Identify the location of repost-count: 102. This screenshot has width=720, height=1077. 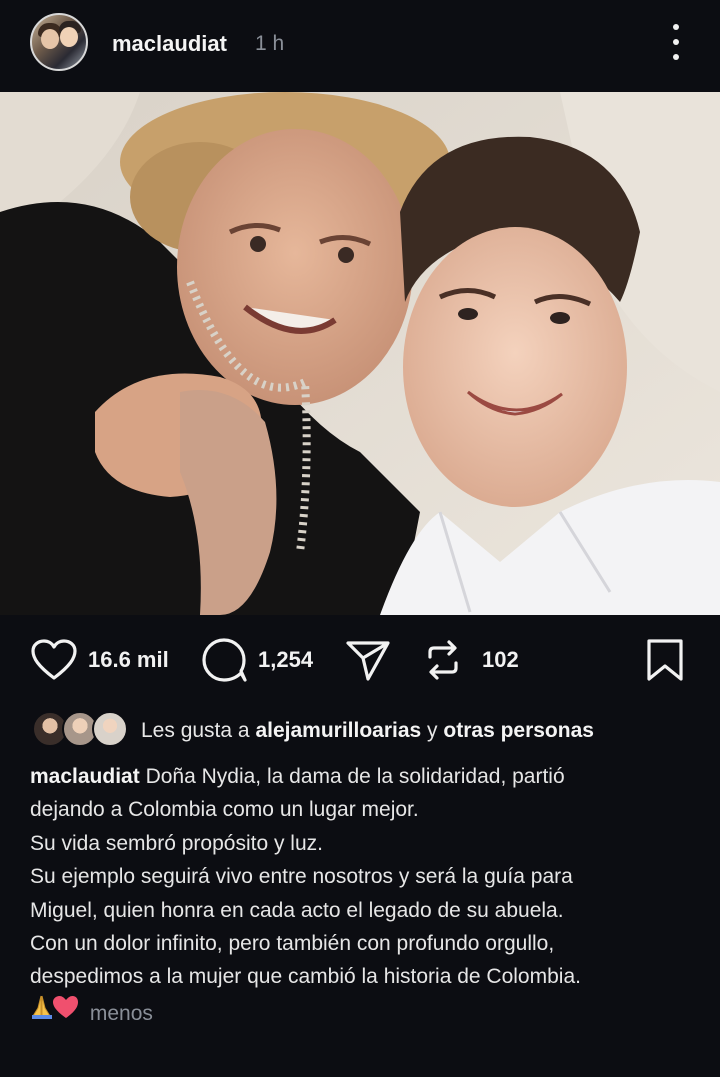
(500, 660).